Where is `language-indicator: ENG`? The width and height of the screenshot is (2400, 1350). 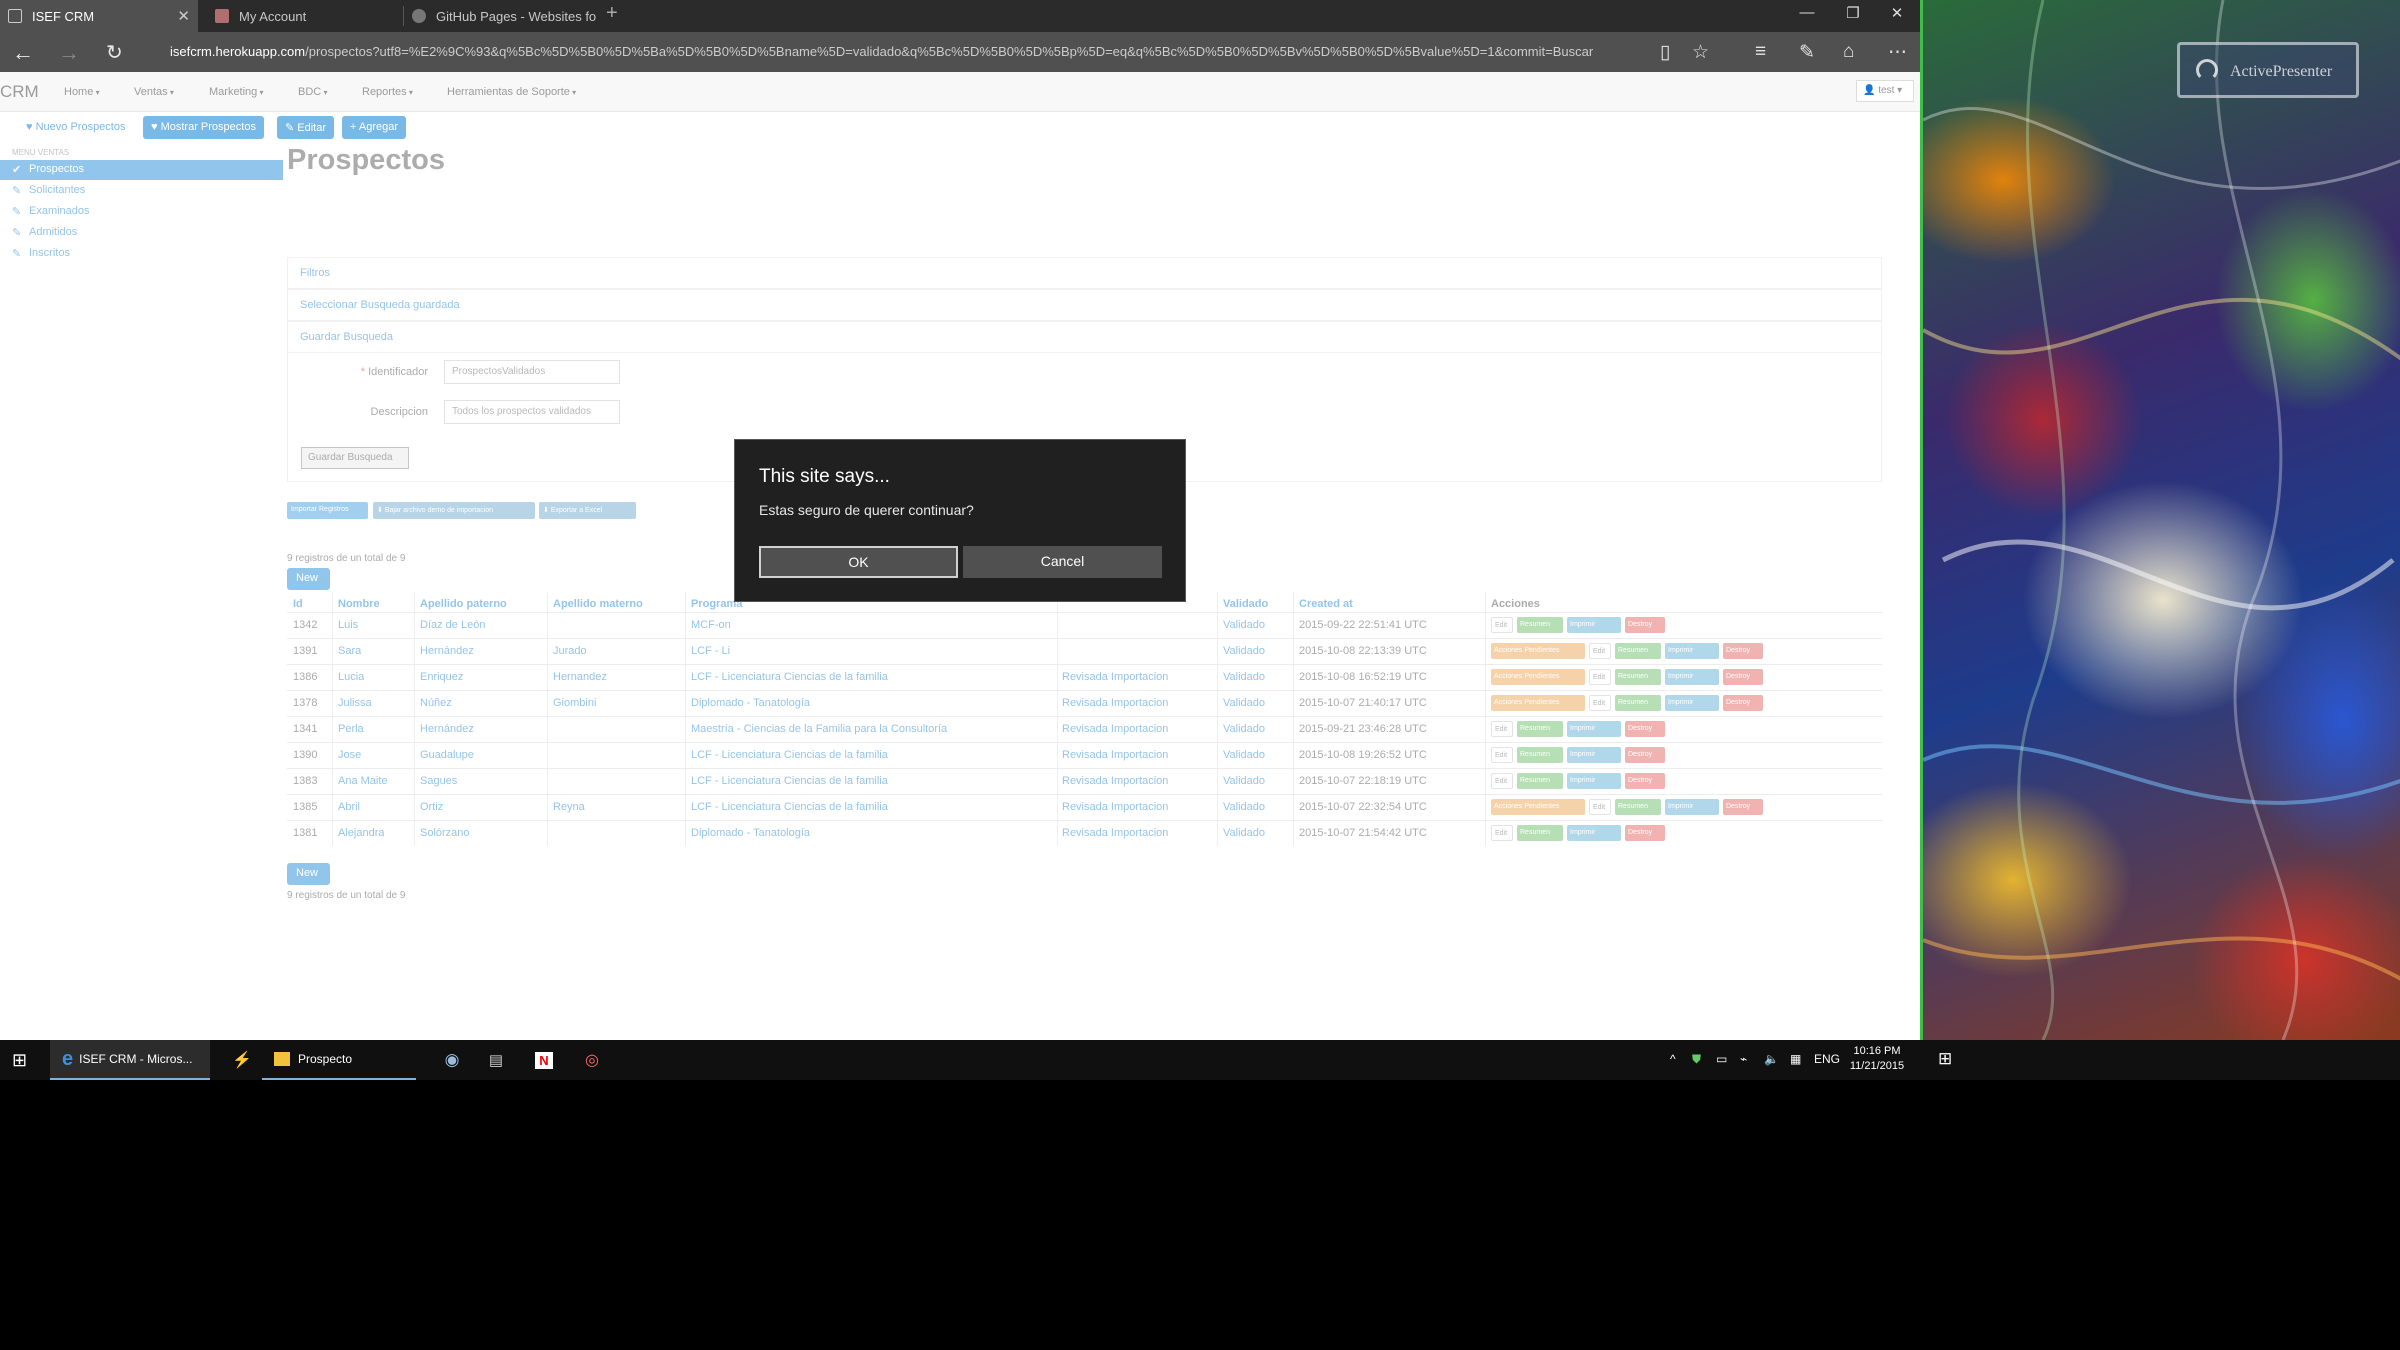 language-indicator: ENG is located at coordinates (1827, 1059).